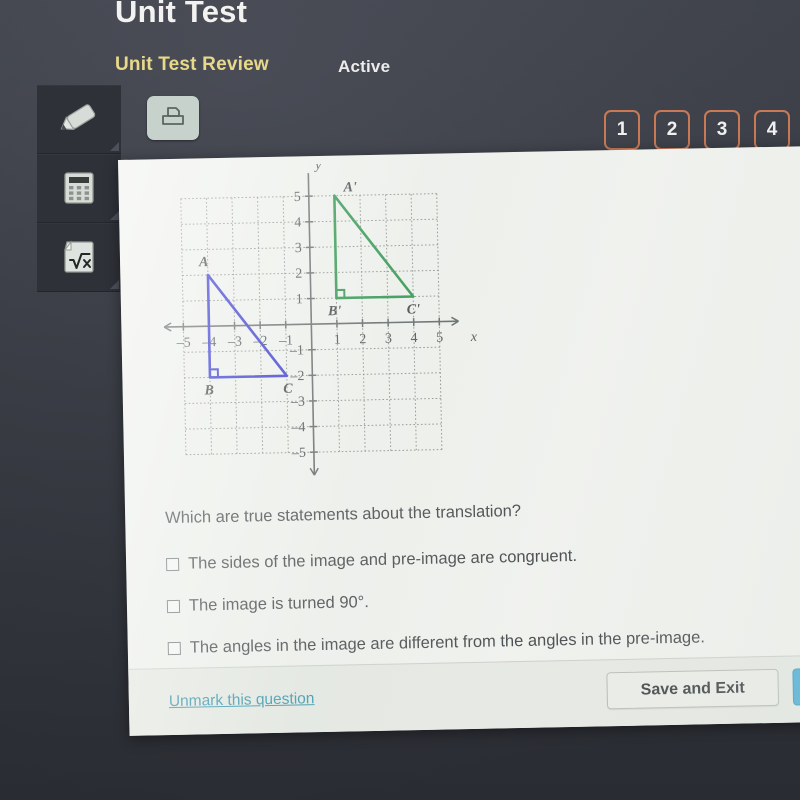 The height and width of the screenshot is (800, 800). Describe the element at coordinates (722, 130) in the screenshot. I see `question-number-3: 3` at that location.